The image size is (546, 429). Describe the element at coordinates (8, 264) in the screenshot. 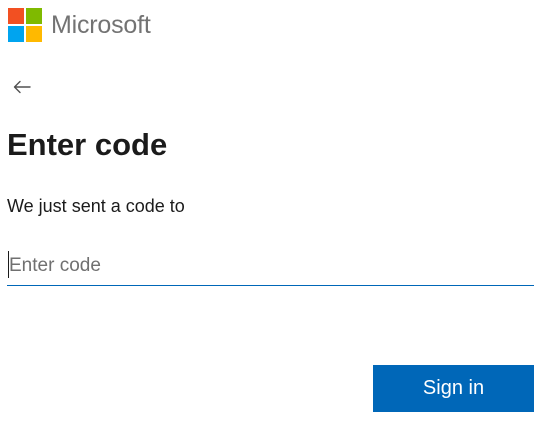

I see `text-cursor` at that location.